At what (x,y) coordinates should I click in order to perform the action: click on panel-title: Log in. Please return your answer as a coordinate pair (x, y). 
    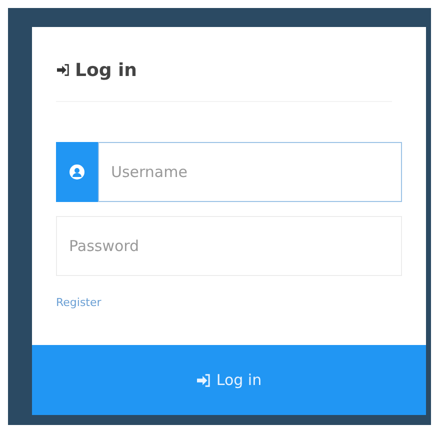
    Looking at the image, I should click on (106, 70).